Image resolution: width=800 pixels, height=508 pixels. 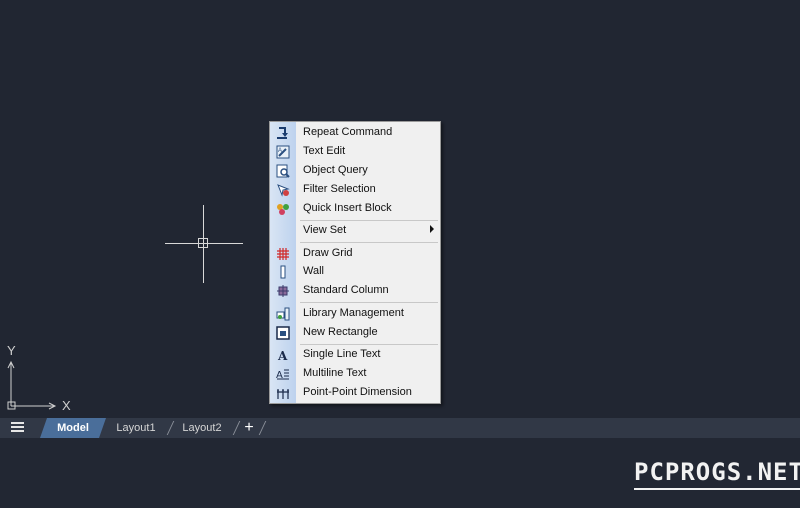 What do you see at coordinates (66, 405) in the screenshot?
I see `ucs-x-label: X` at bounding box center [66, 405].